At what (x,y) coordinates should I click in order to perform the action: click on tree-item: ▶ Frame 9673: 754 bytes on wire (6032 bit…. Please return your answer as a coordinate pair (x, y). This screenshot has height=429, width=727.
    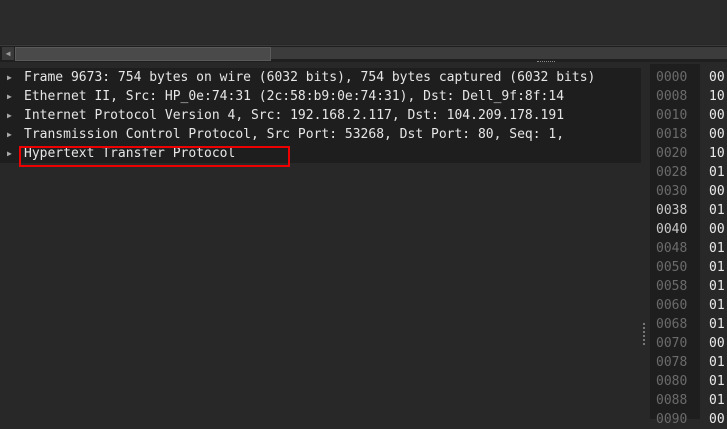
    Looking at the image, I should click on (320, 77).